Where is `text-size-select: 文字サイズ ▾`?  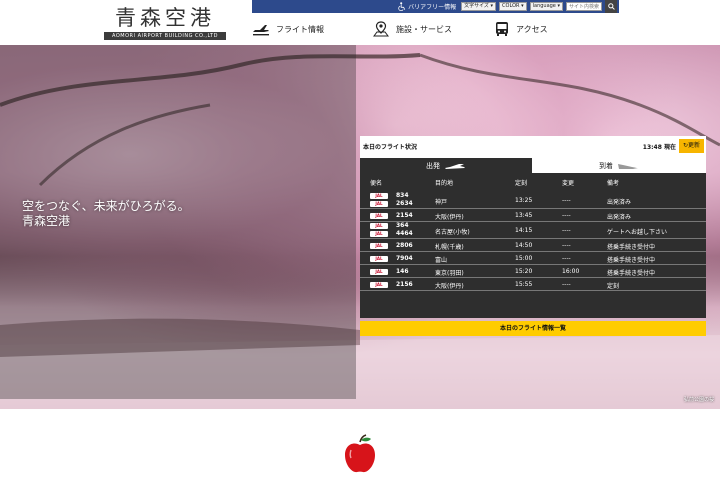 text-size-select: 文字サイズ ▾ is located at coordinates (479, 6).